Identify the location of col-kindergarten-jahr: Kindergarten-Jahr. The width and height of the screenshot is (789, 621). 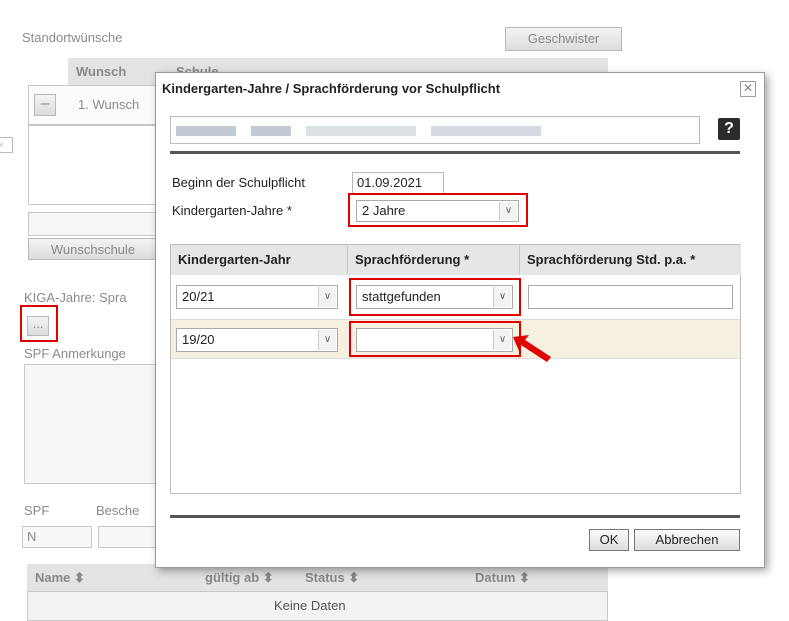
(259, 260).